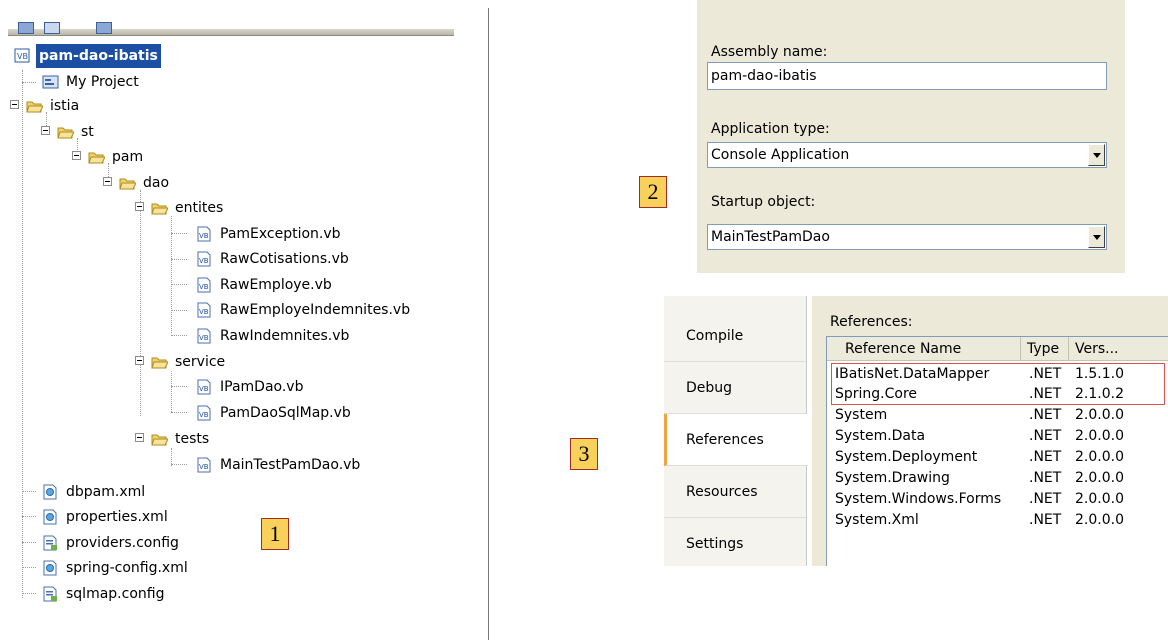  Describe the element at coordinates (997, 520) in the screenshot. I see `table-row: System.Xml .NET 2.0.0.0` at that location.